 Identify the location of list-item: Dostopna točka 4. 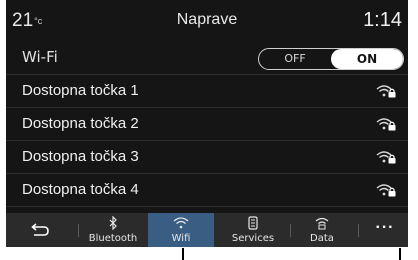
(207, 190).